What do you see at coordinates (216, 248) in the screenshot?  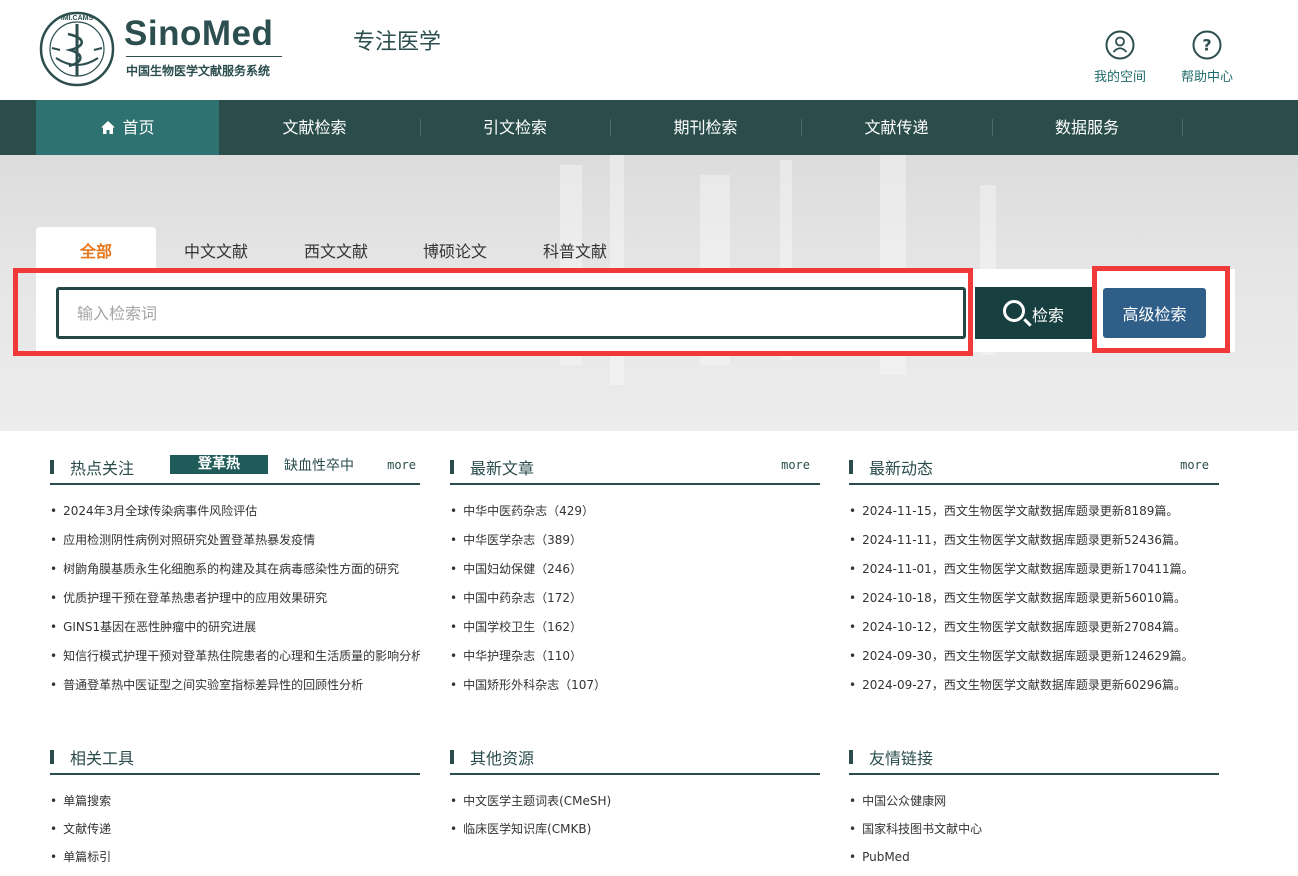 I see `tab-chinese-literature: 中文文献` at bounding box center [216, 248].